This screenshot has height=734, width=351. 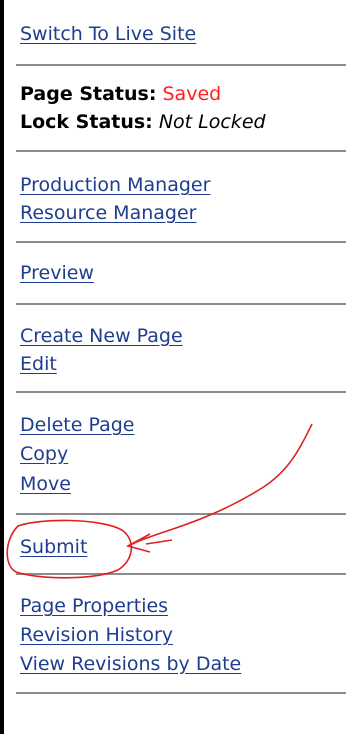 What do you see at coordinates (192, 94) in the screenshot?
I see `page-status-value: Saved` at bounding box center [192, 94].